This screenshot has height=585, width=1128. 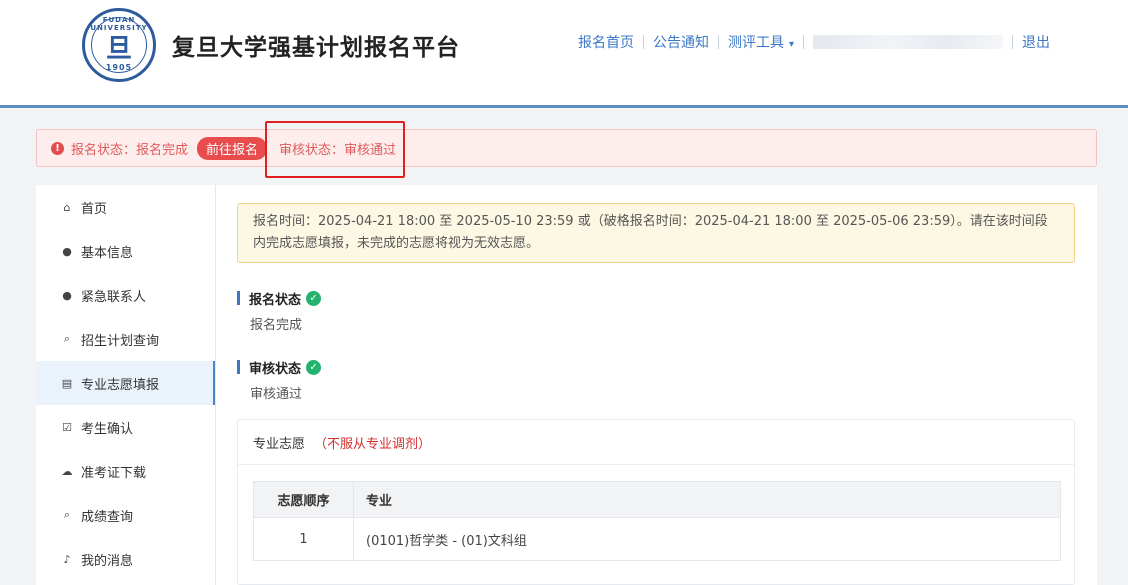 I want to click on sidebar-item-candidate-confirm: ☑ 考生确认, so click(x=125, y=427).